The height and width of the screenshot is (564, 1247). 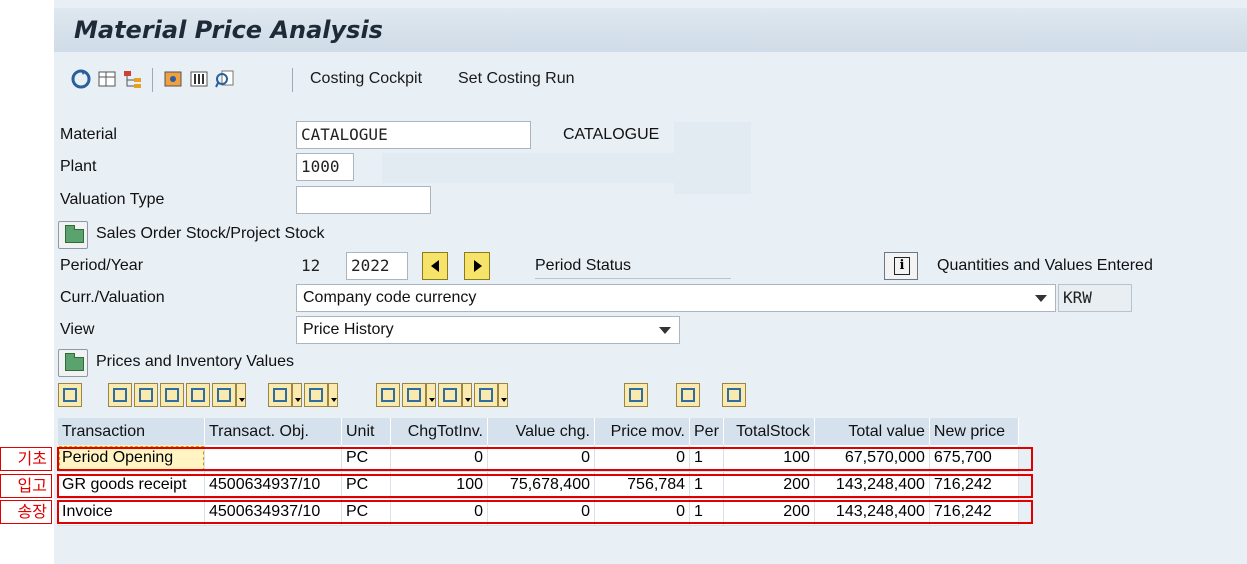 I want to click on plant-input: 1000, so click(x=325, y=167).